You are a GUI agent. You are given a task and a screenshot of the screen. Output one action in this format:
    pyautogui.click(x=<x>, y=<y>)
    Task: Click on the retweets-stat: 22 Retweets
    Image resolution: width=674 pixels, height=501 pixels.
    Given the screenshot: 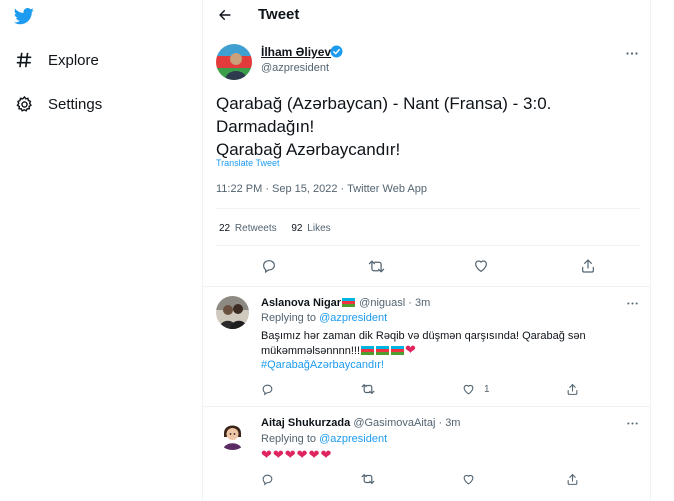 What is the action you would take?
    pyautogui.click(x=248, y=228)
    